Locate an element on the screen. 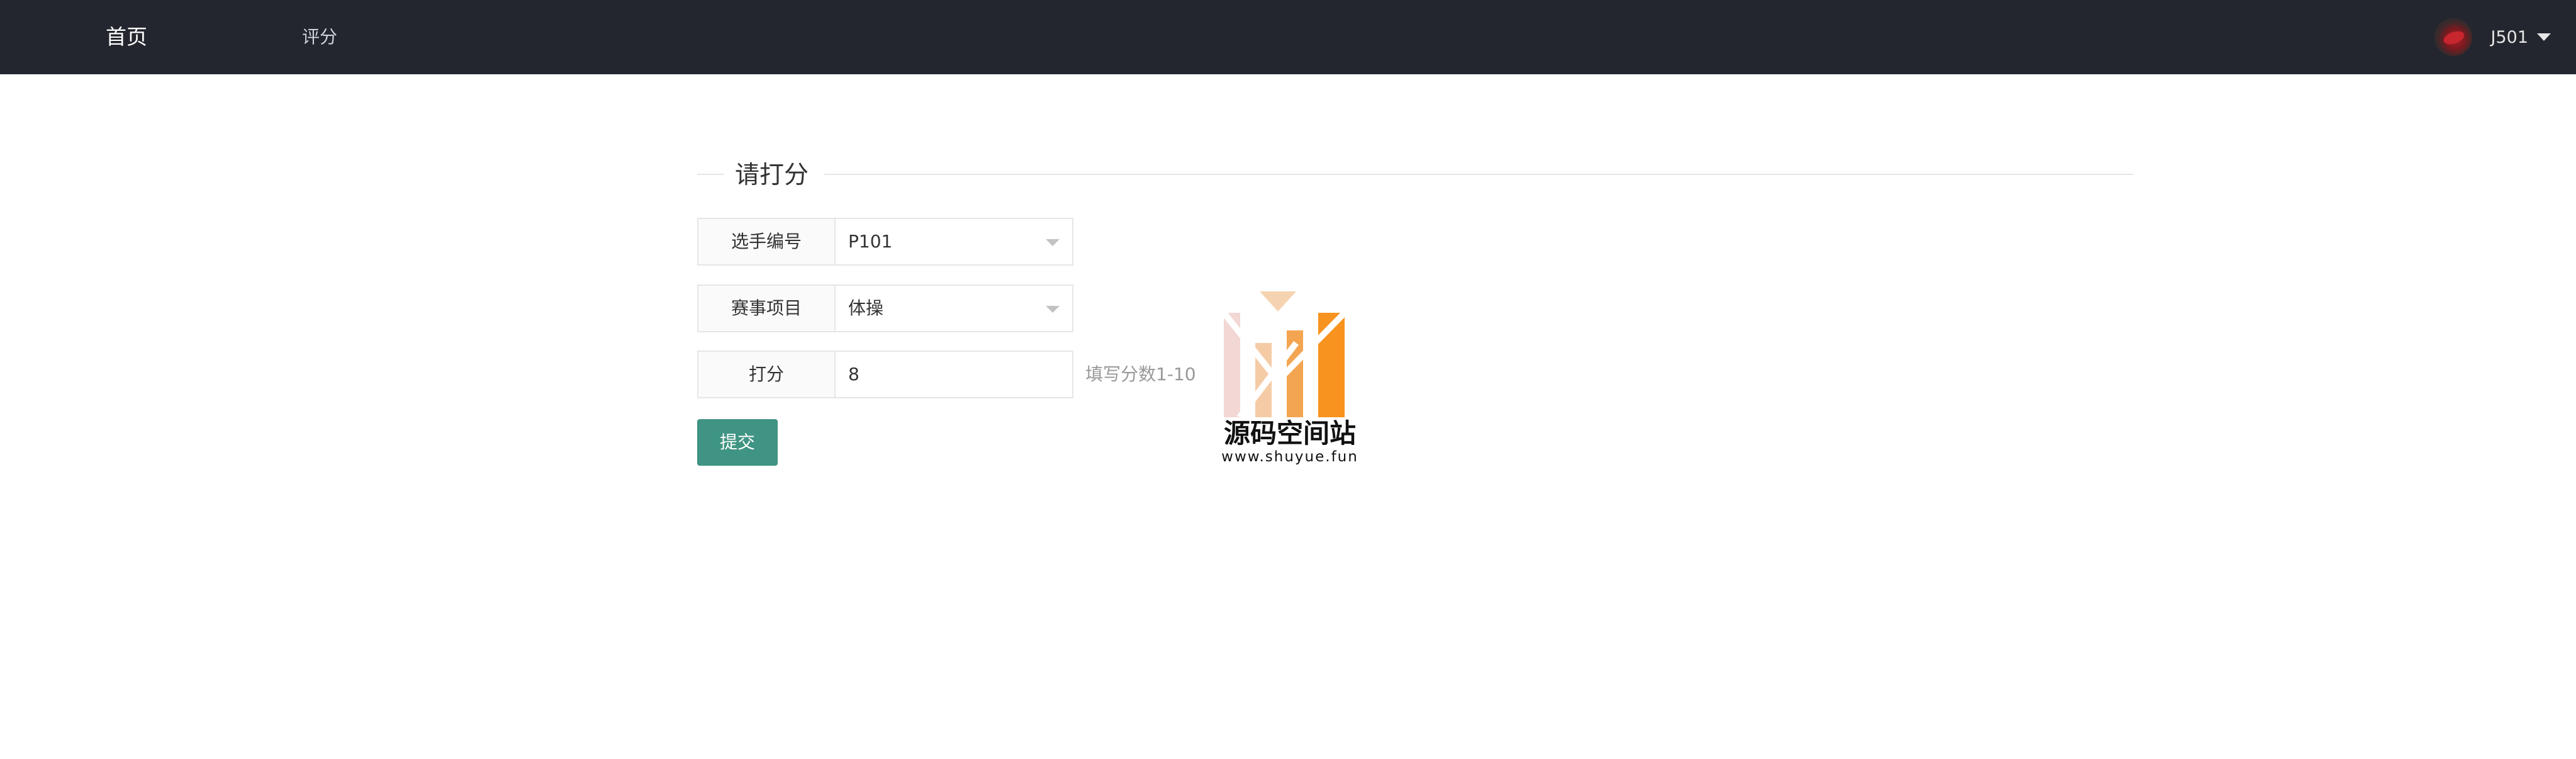  score-hint: 填写分数1-10 is located at coordinates (1140, 374).